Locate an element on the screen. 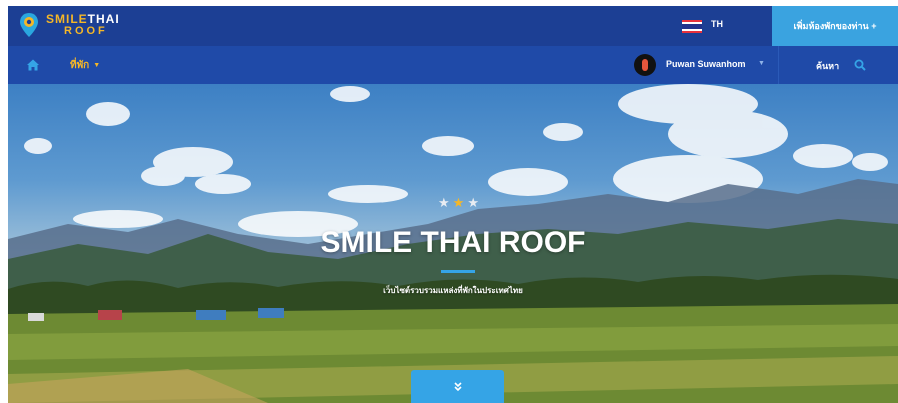 The image size is (898, 403). logo-text-thai: THAI is located at coordinates (103, 19).